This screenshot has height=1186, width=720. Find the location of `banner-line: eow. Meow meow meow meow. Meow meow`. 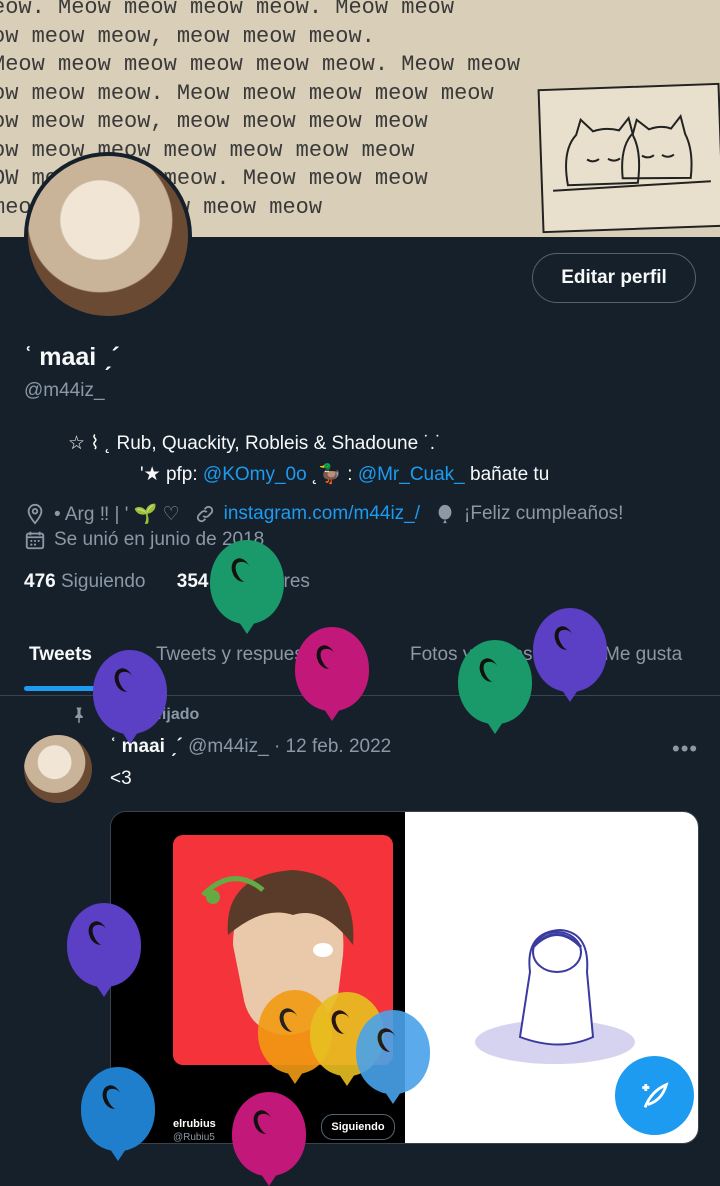

banner-line: eow. Meow meow meow meow. Meow meow is located at coordinates (227, 10).